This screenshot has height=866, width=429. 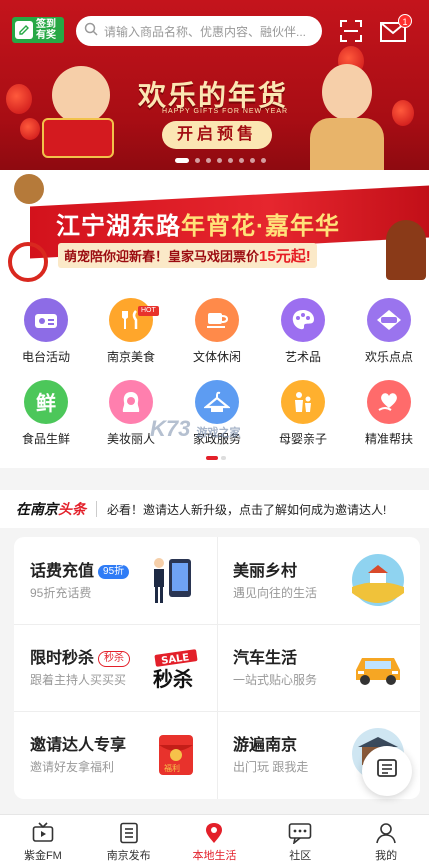 I want to click on tab-community: 社区, so click(x=300, y=840).